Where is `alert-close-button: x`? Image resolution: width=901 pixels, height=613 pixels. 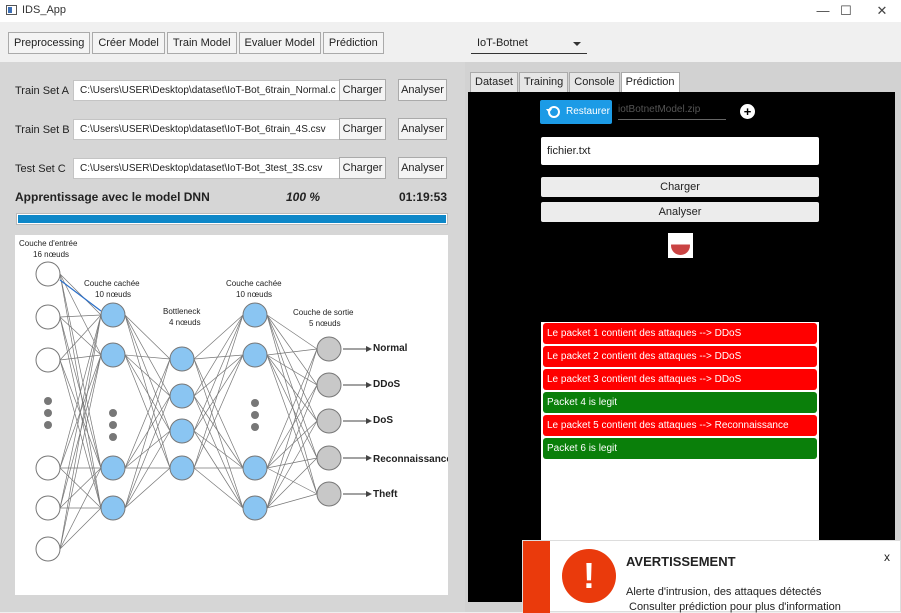
alert-close-button: x is located at coordinates (887, 557).